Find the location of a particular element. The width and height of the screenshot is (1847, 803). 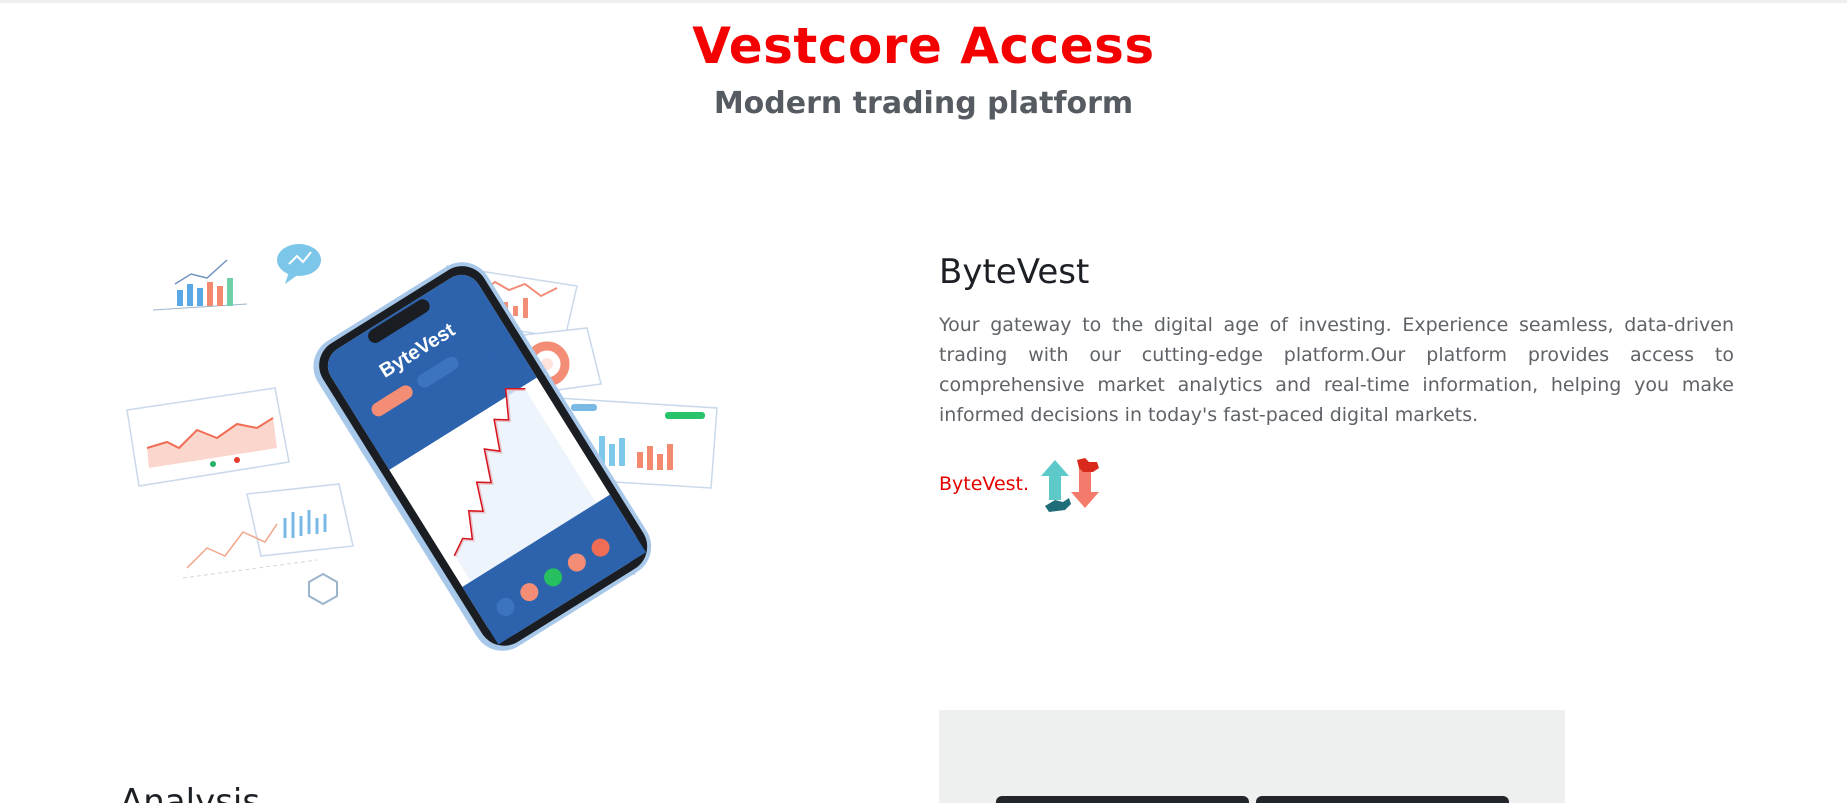

info-title: ByteVest is located at coordinates (1014, 272).